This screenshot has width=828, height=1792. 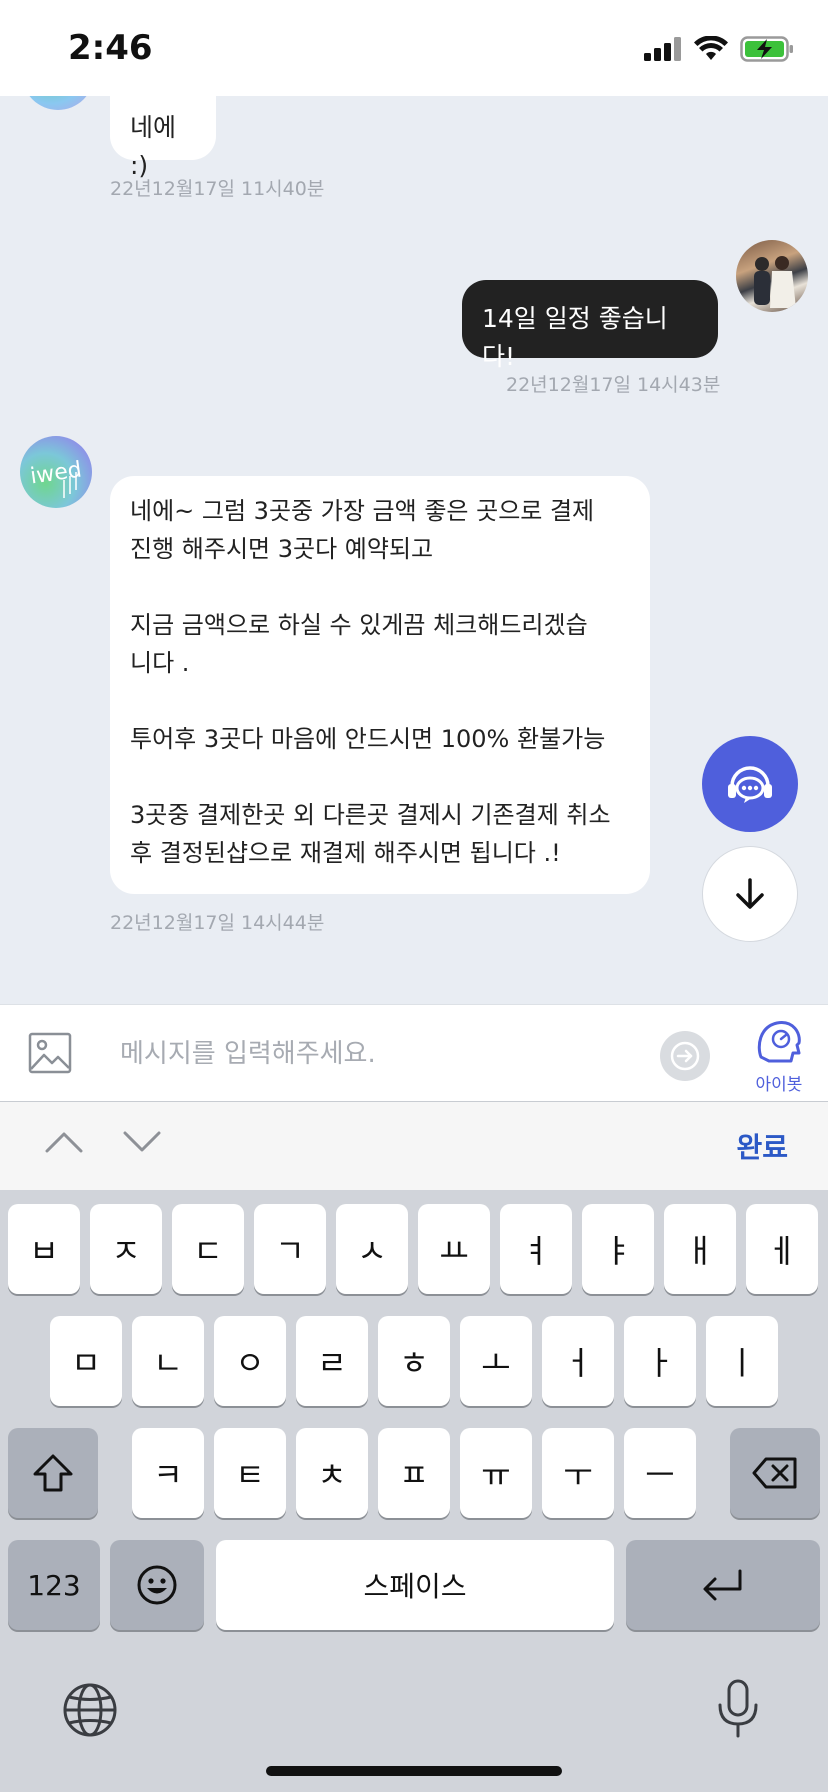 What do you see at coordinates (217, 189) in the screenshot?
I see `message-timestamp: 22년12월17일 11시40분` at bounding box center [217, 189].